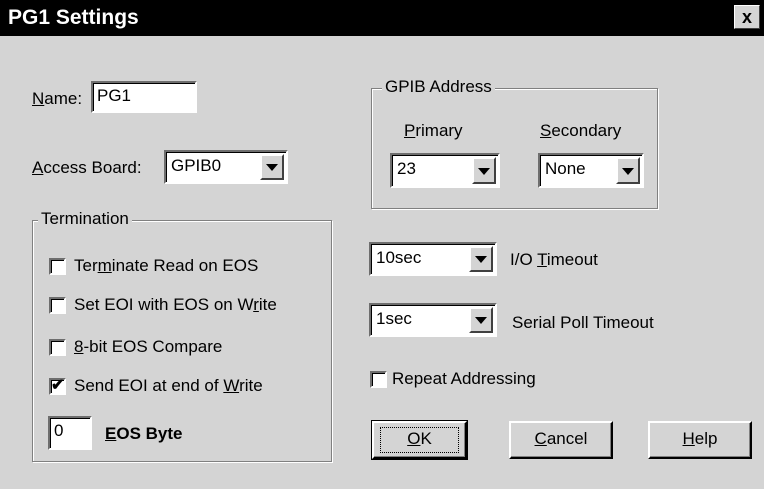 The height and width of the screenshot is (489, 764). I want to click on io-timeout-select: 10sec, so click(433, 259).